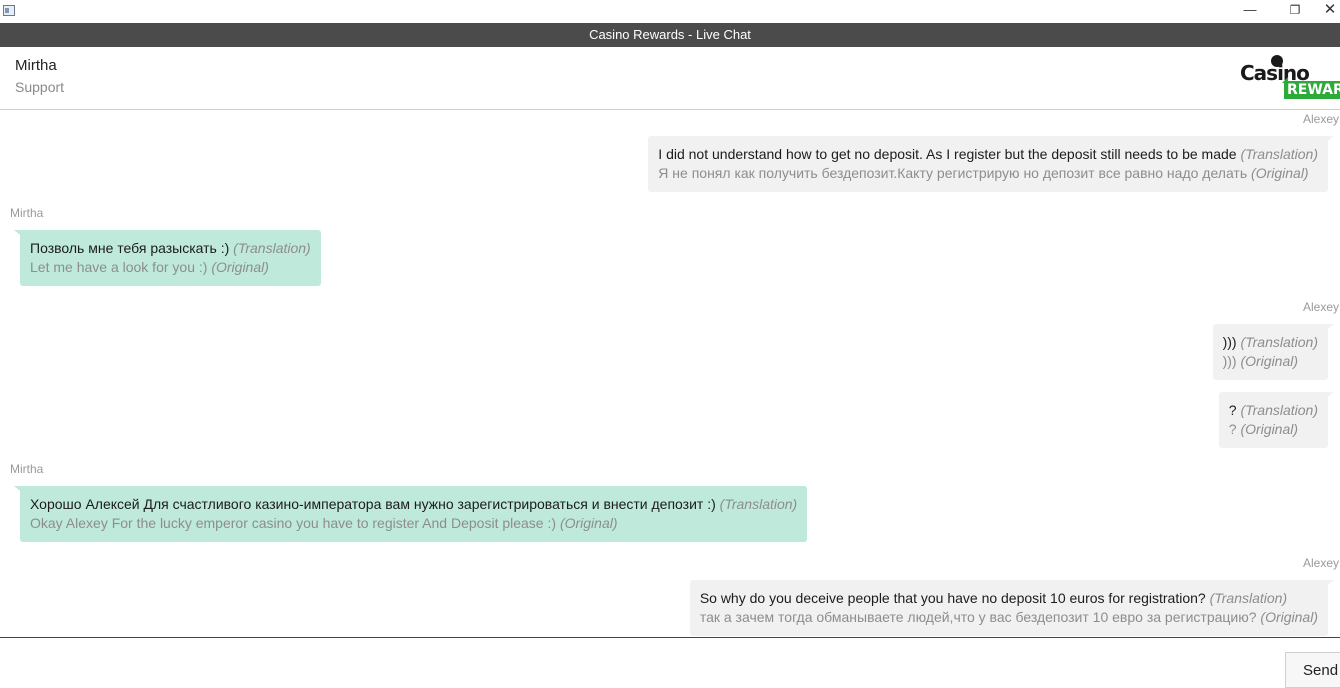 The width and height of the screenshot is (1340, 688). Describe the element at coordinates (670, 11) in the screenshot. I see `window-titlebar: — ❐ ✕` at that location.